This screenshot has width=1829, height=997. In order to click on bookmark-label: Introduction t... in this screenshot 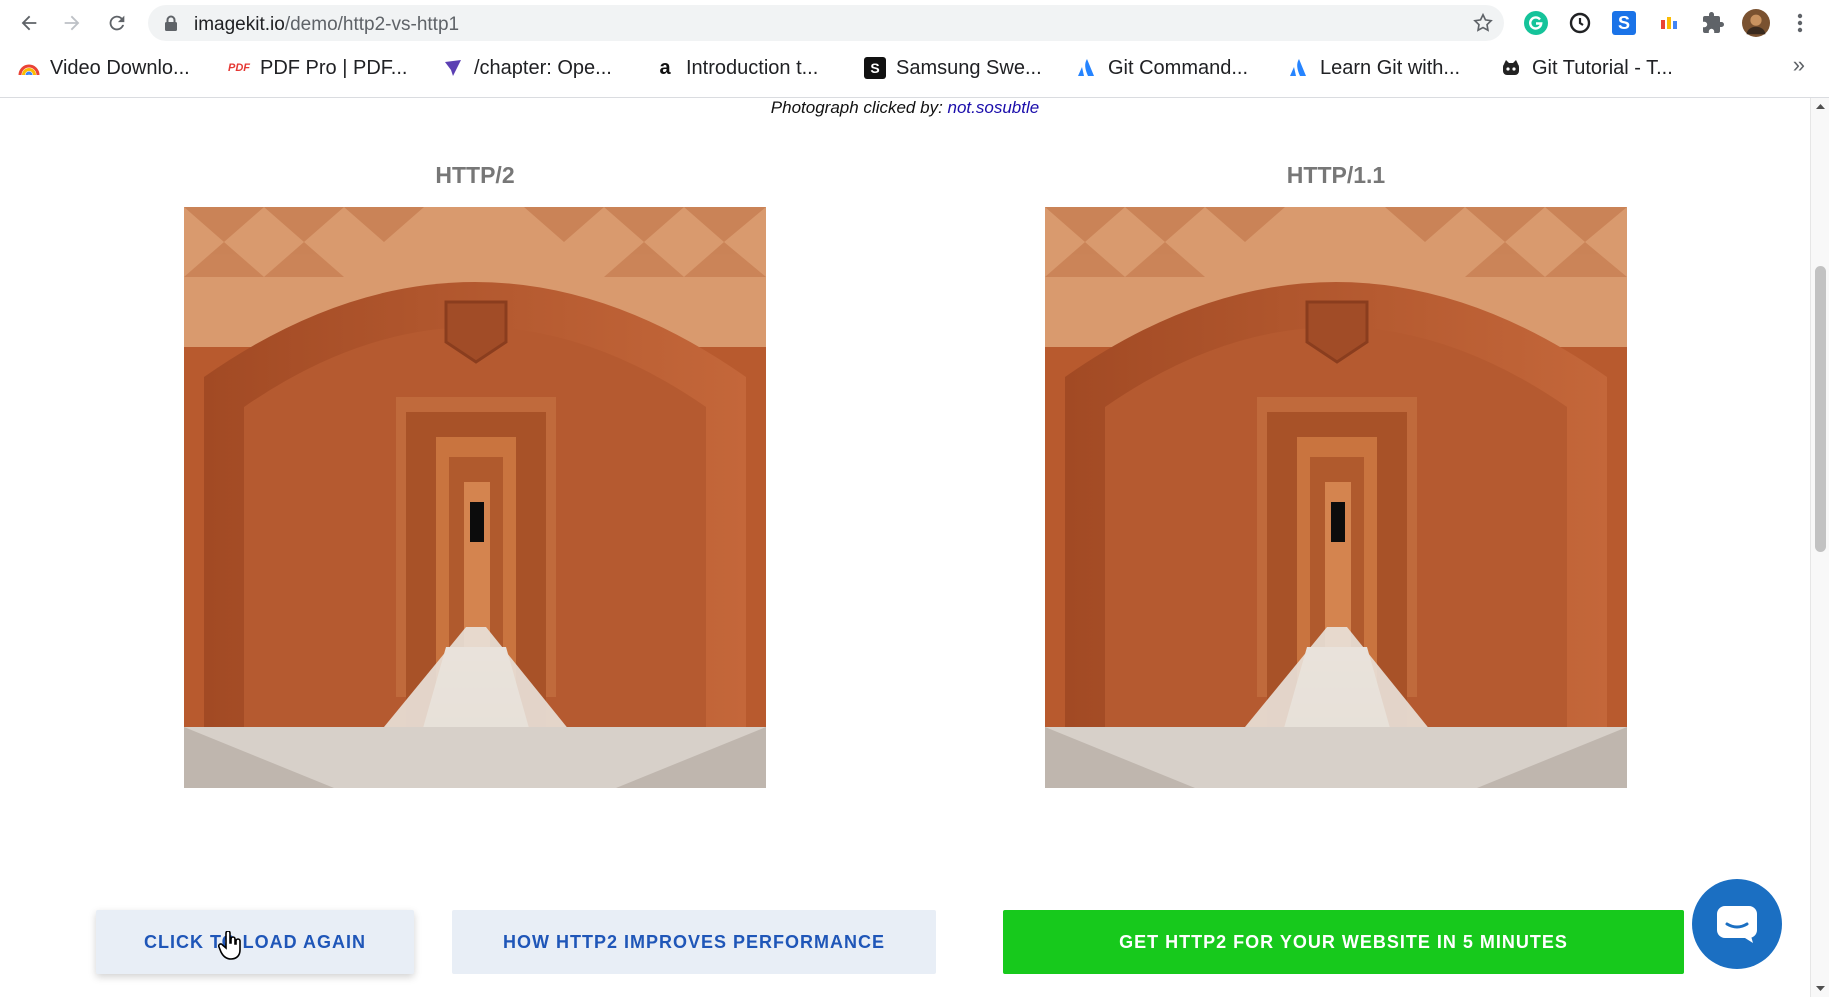, I will do `click(752, 67)`.